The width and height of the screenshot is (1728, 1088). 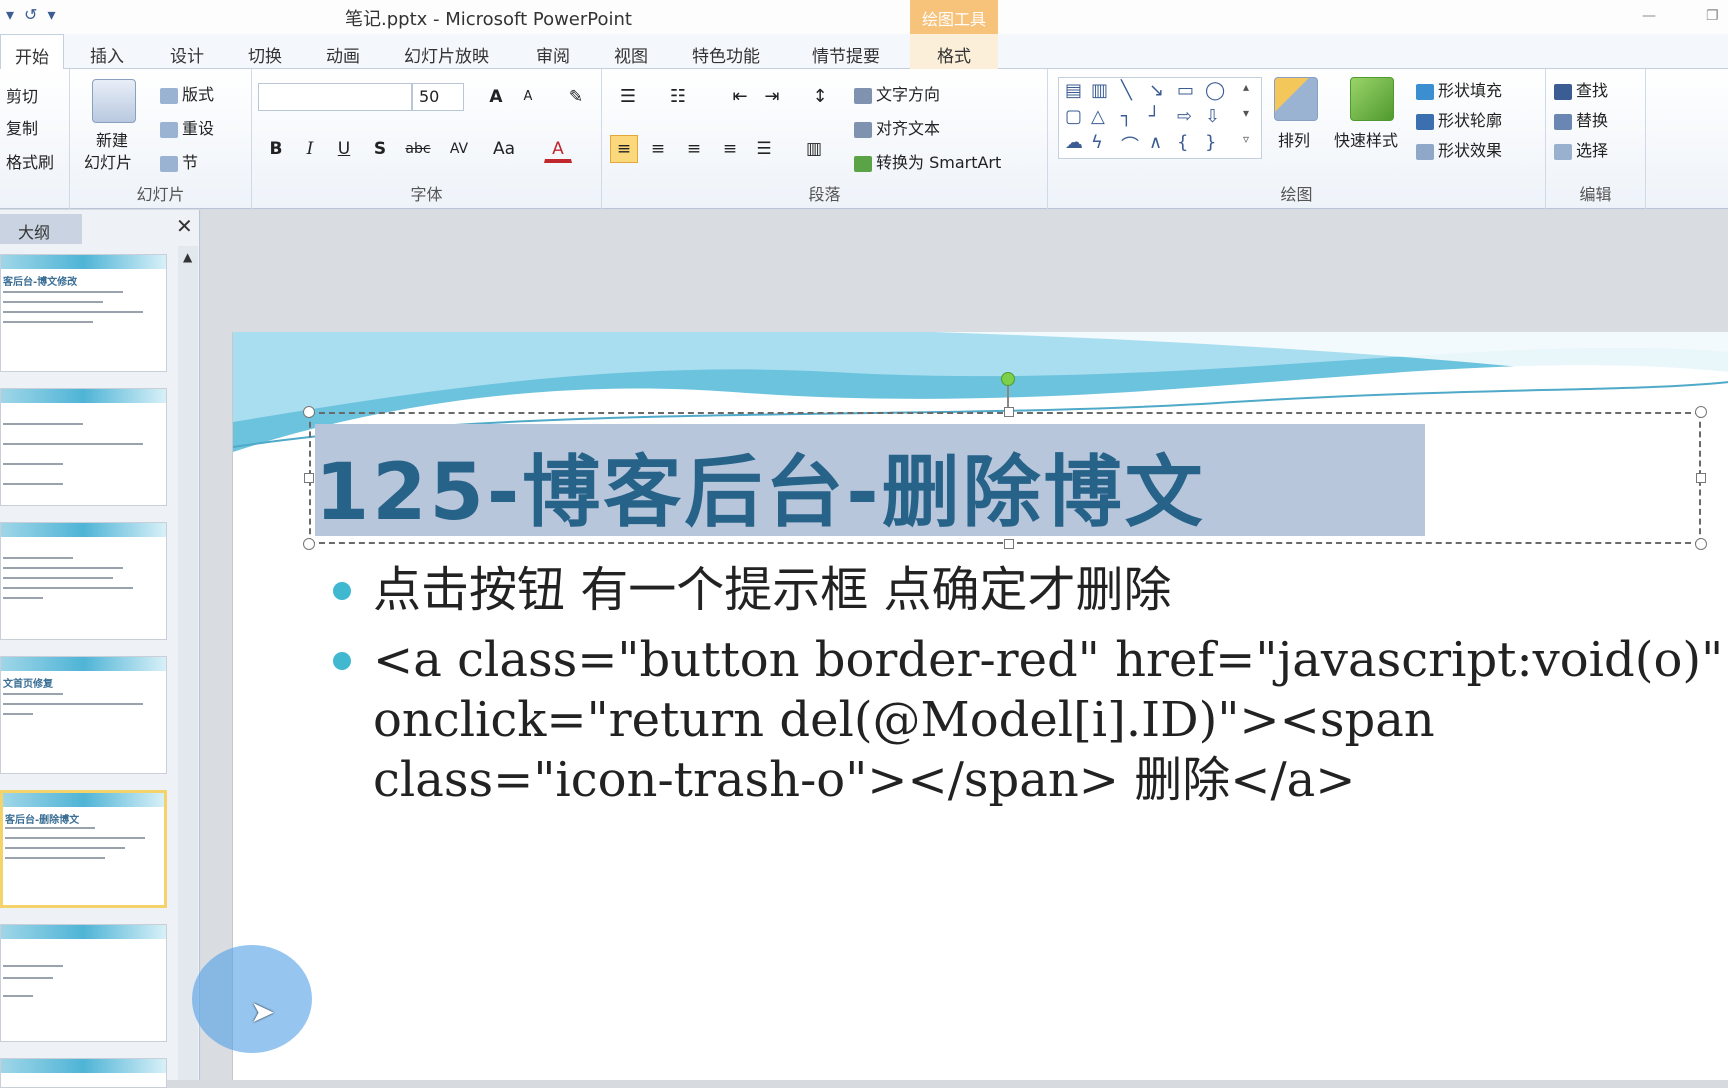 I want to click on layout-button: 版式, so click(x=187, y=93).